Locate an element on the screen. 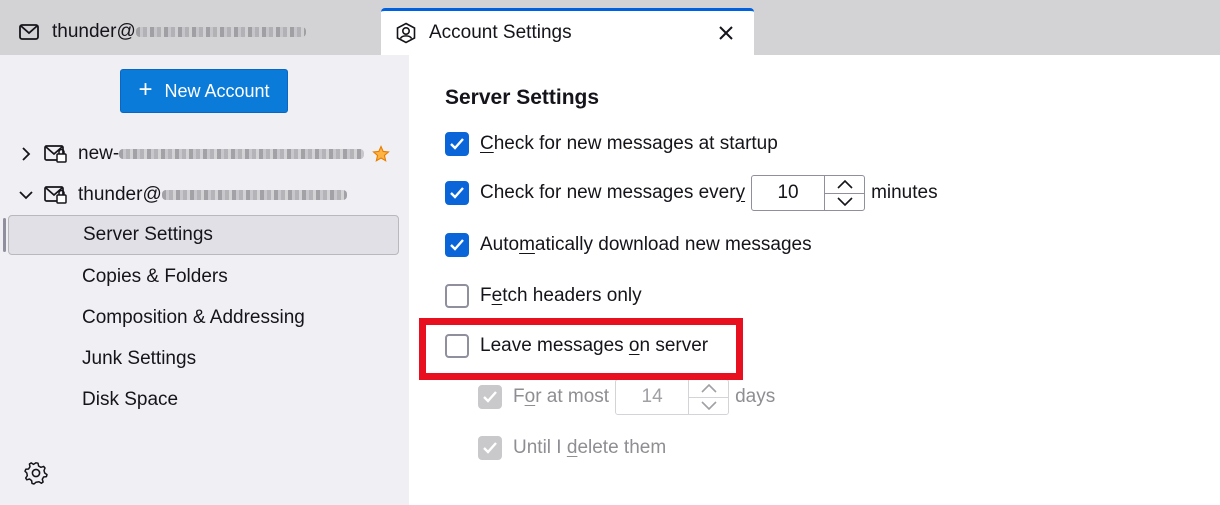 This screenshot has height=505, width=1220. tab-account-settings: Account Settings is located at coordinates (567, 31).